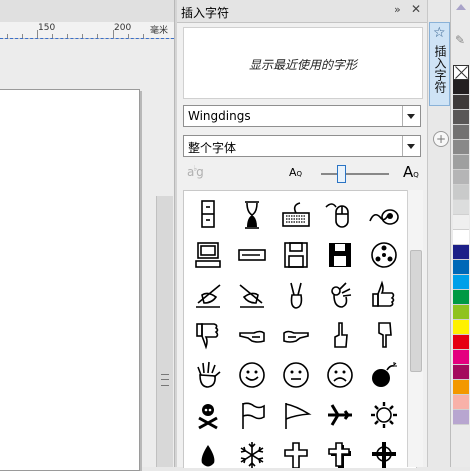 The height and width of the screenshot is (471, 470). What do you see at coordinates (252, 215) in the screenshot?
I see `hourglass-icon` at bounding box center [252, 215].